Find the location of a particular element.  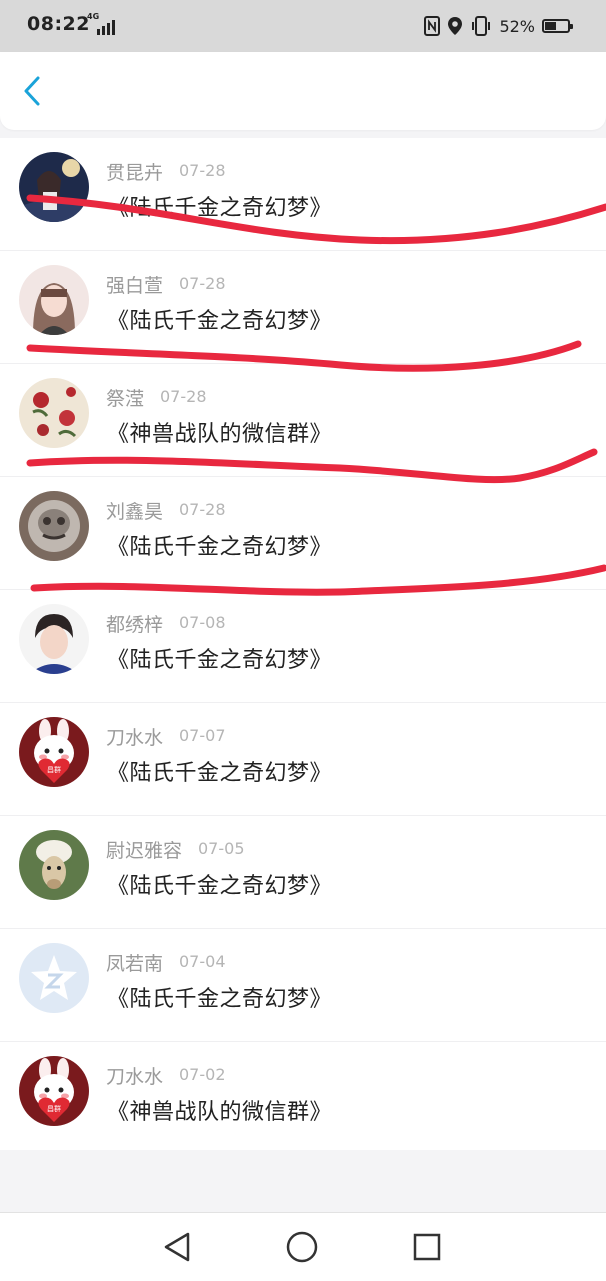

sender-name: 刘鑫昊 is located at coordinates (135, 512).